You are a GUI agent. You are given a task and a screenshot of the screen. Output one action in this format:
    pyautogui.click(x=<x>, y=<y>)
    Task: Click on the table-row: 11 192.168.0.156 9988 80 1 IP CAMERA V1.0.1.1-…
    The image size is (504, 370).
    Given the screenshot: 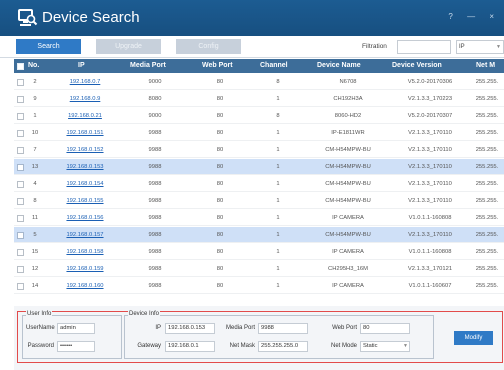 What is the action you would take?
    pyautogui.click(x=259, y=218)
    